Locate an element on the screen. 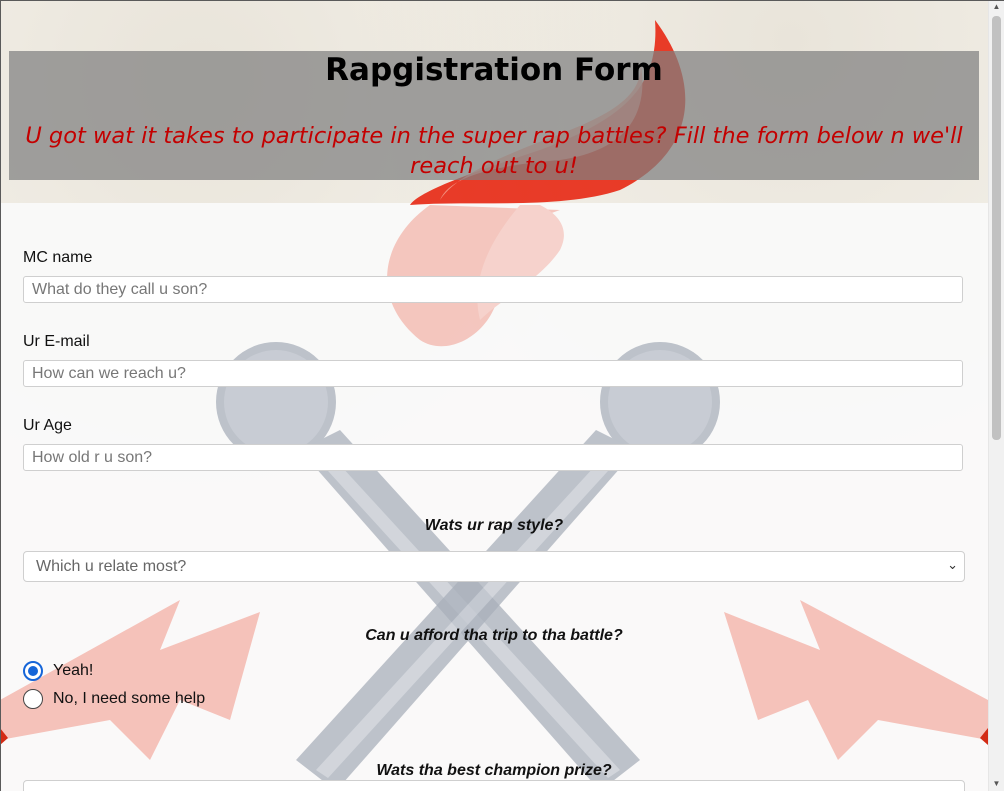  rap-style-select: Which u relate most? ⌄ is located at coordinates (494, 566).